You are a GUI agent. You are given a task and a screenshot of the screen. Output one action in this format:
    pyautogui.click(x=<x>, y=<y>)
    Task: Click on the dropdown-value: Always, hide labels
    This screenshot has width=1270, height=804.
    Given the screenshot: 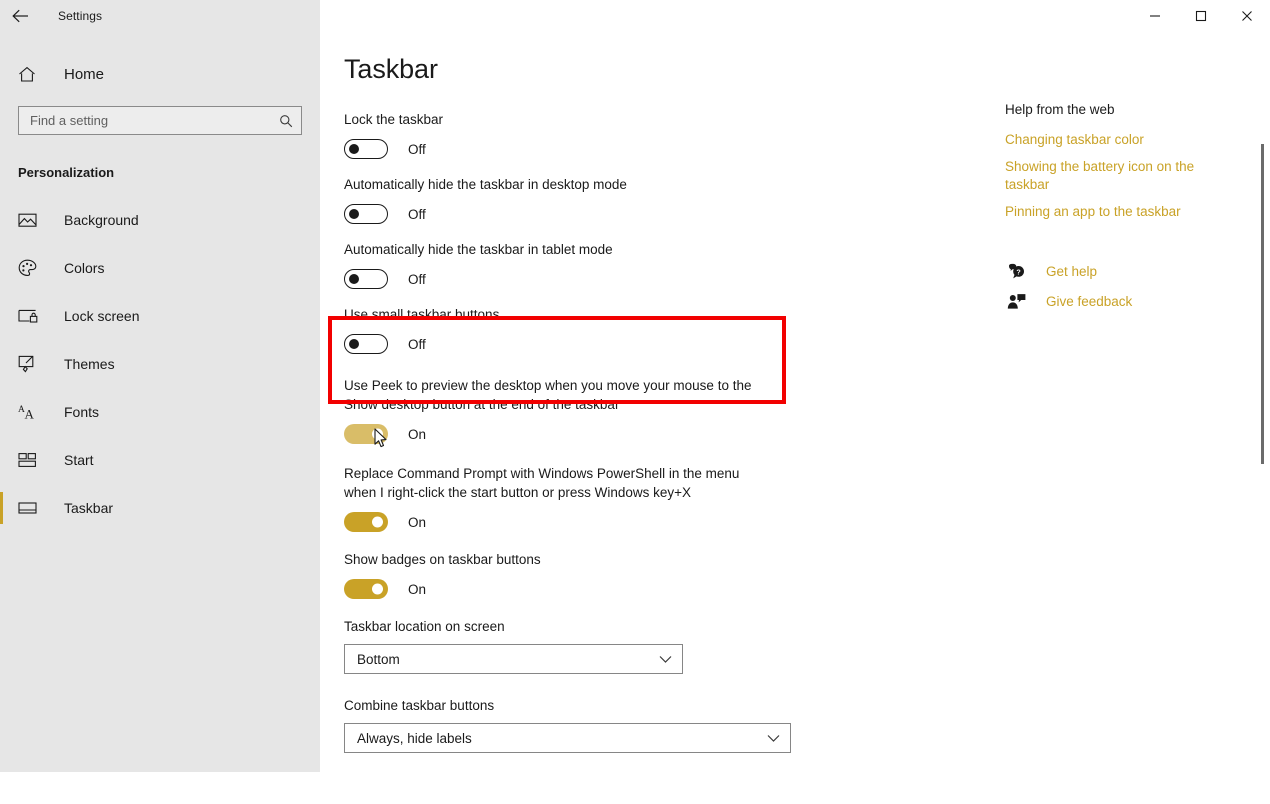 What is the action you would take?
    pyautogui.click(x=414, y=738)
    